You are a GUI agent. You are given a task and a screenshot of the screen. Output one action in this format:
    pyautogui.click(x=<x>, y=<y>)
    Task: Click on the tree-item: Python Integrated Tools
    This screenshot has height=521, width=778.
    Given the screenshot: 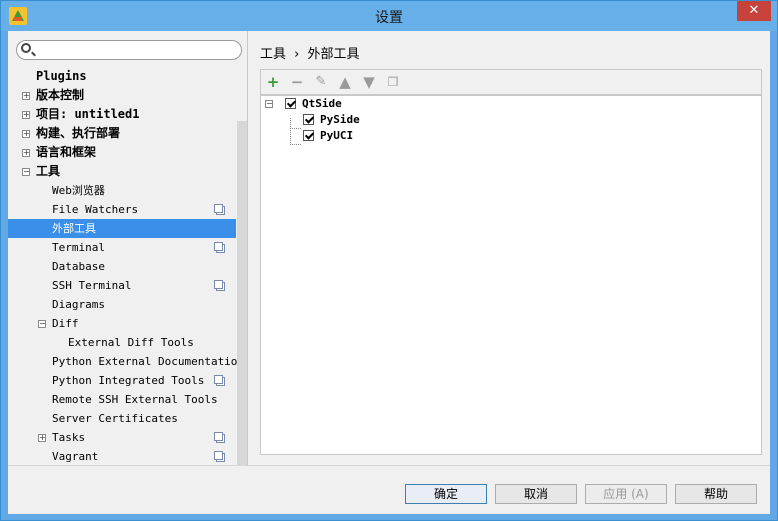 What is the action you would take?
    pyautogui.click(x=128, y=380)
    